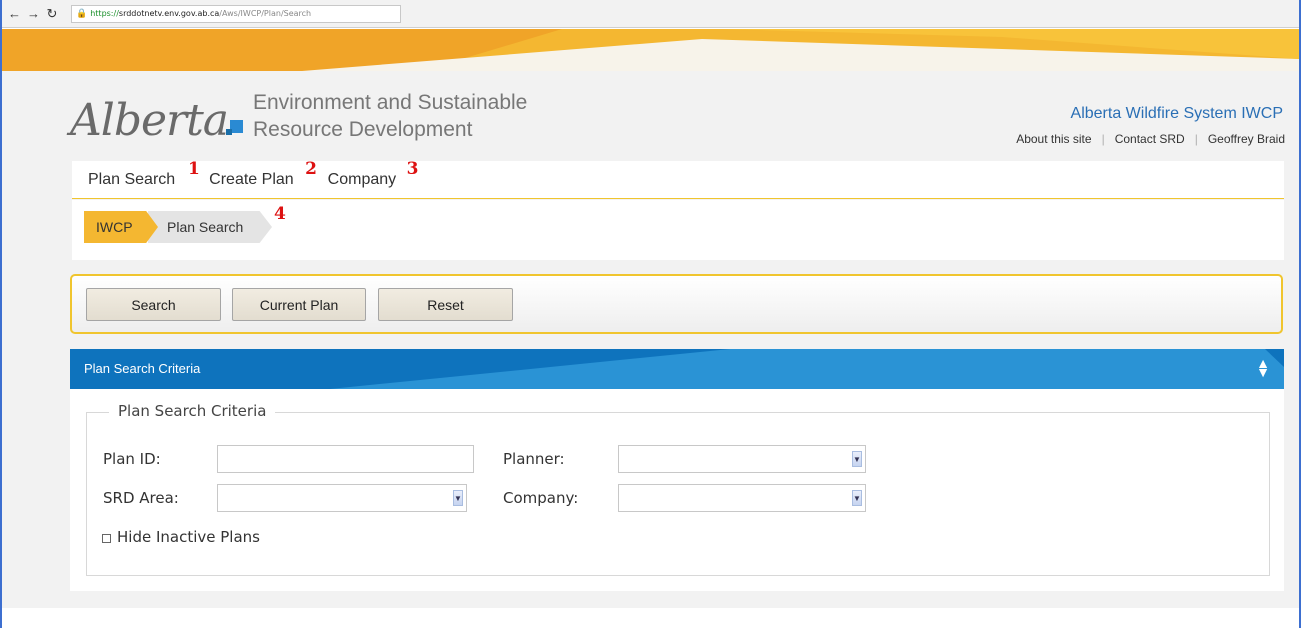 The height and width of the screenshot is (628, 1301). I want to click on panel-header: Plan Search Criteria ▲ ▼, so click(677, 369).